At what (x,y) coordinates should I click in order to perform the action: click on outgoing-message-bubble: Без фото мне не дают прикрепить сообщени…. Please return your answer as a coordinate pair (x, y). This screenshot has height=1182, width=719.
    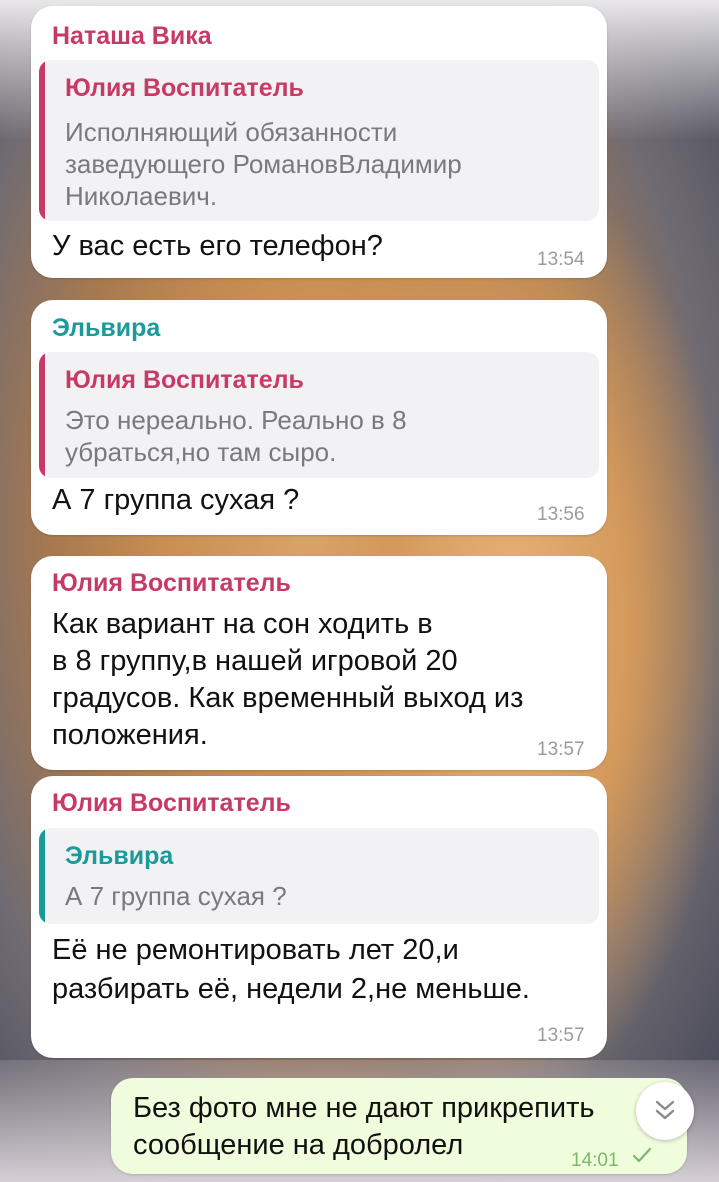
    Looking at the image, I should click on (399, 1126).